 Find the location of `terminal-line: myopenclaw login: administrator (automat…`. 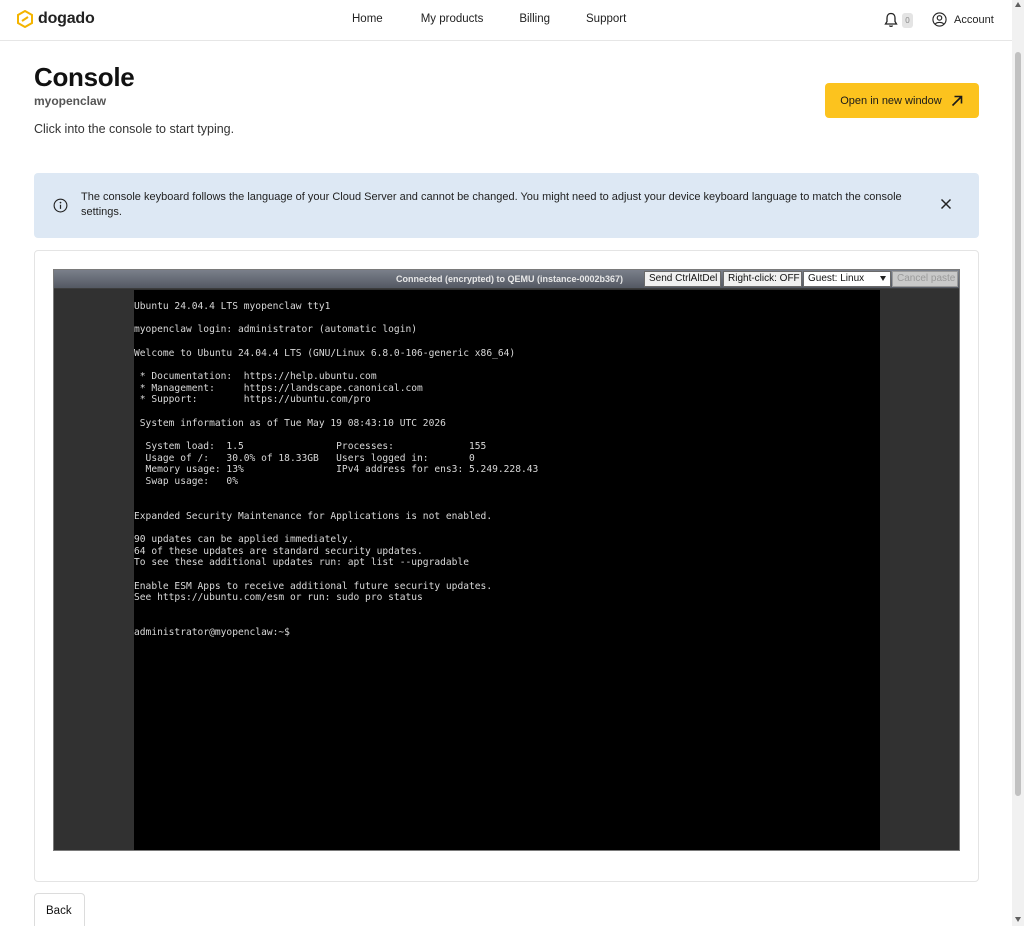

terminal-line: myopenclaw login: administrator (automat… is located at coordinates (276, 330).